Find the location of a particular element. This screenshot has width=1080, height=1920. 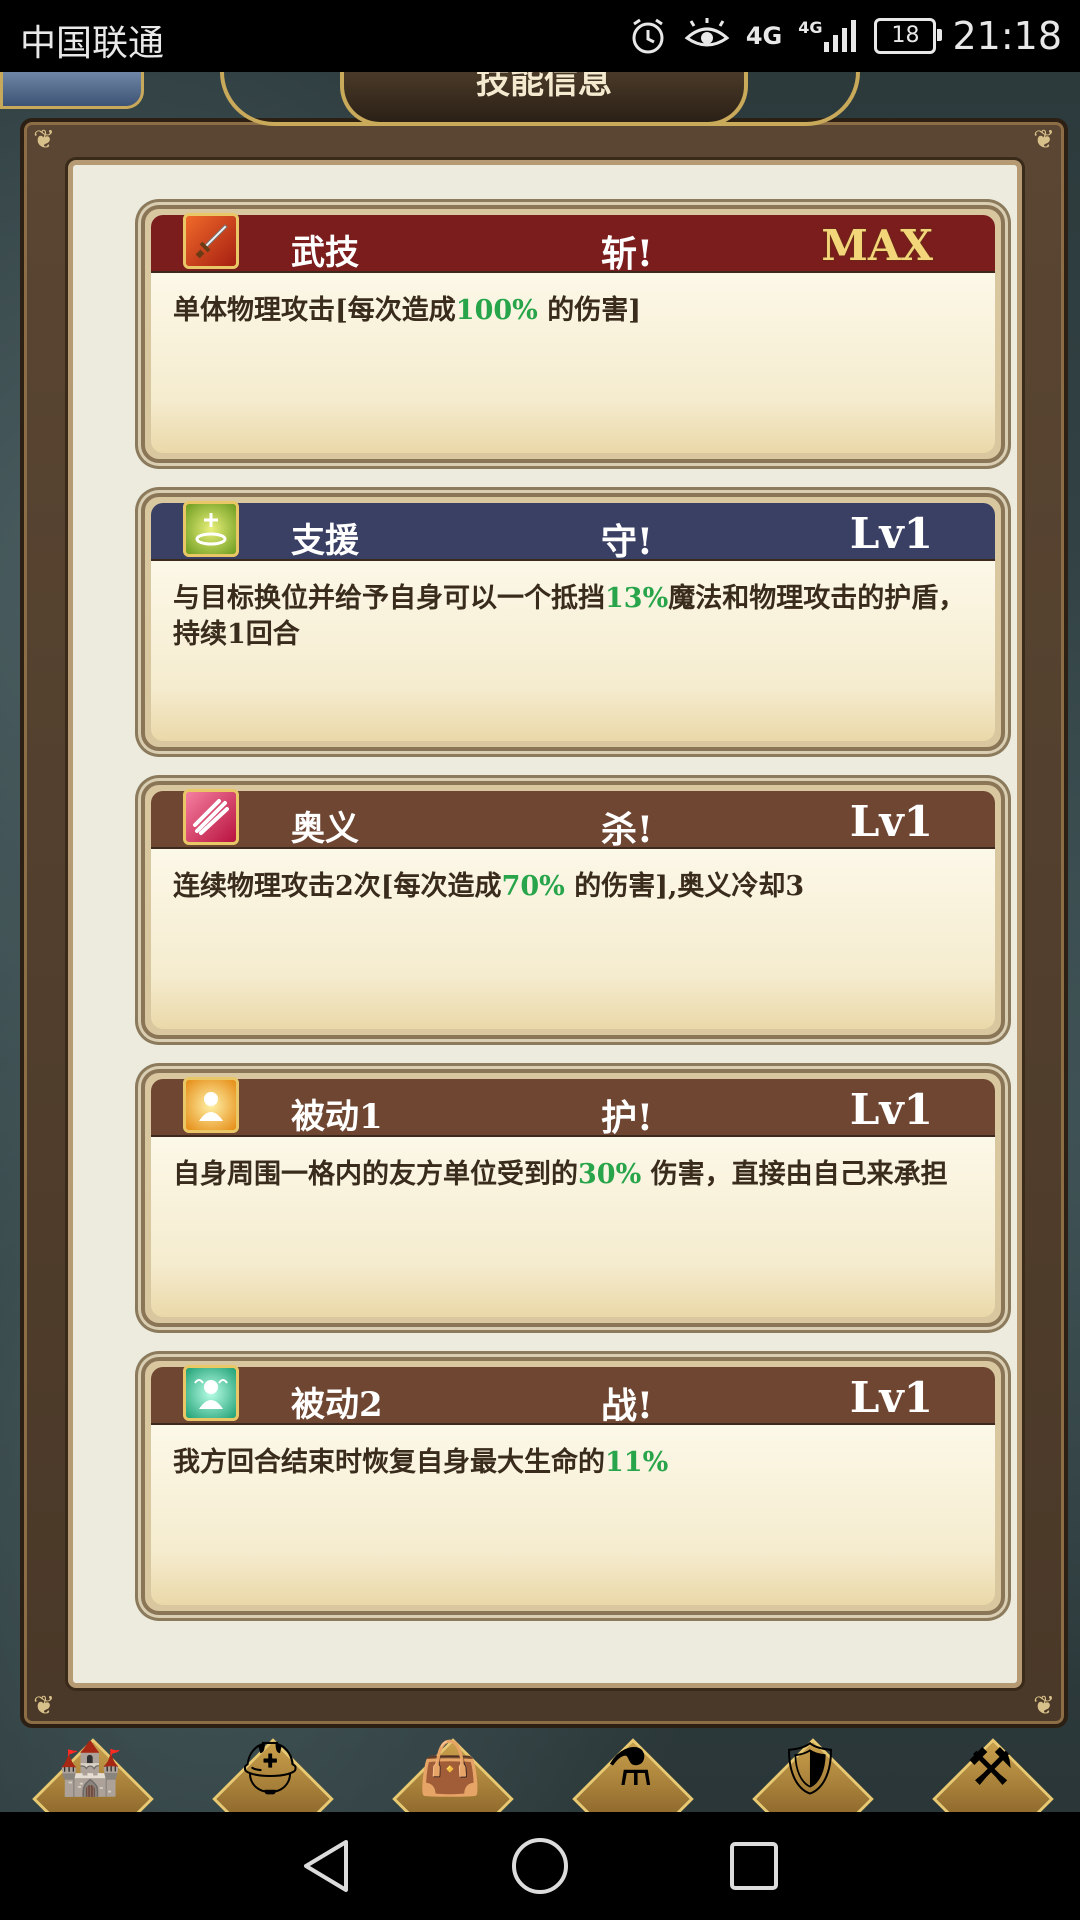

back-triangle-icon is located at coordinates (326, 1866).